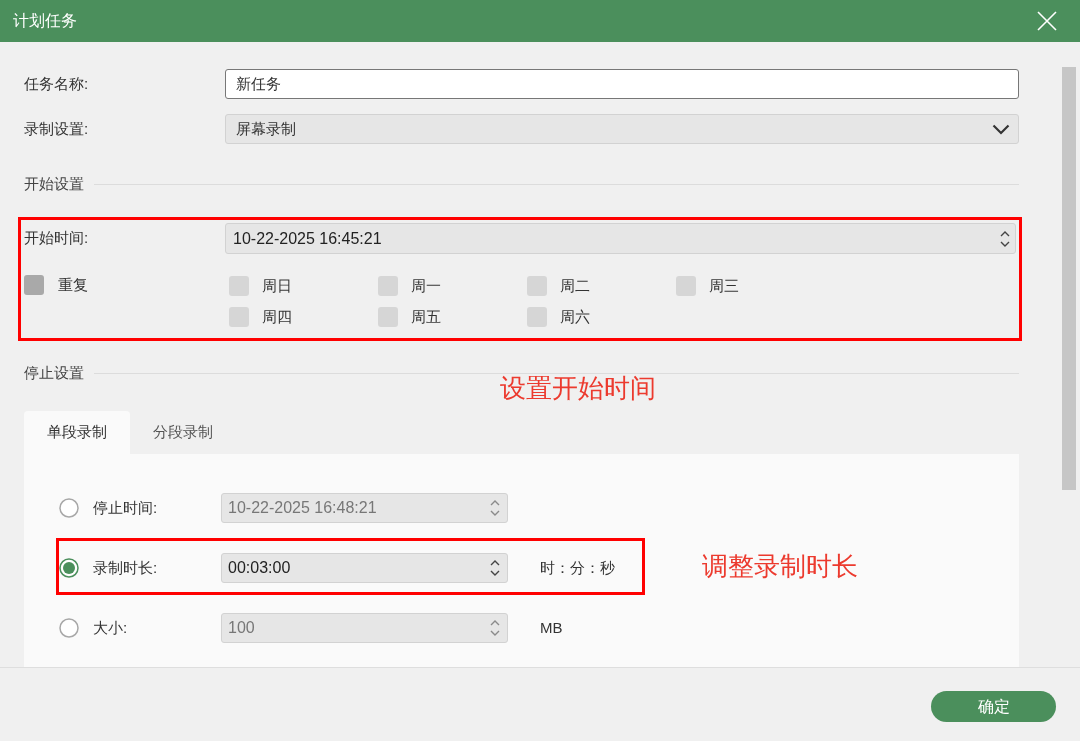  What do you see at coordinates (622, 84) in the screenshot?
I see `text-field: 新任务` at bounding box center [622, 84].